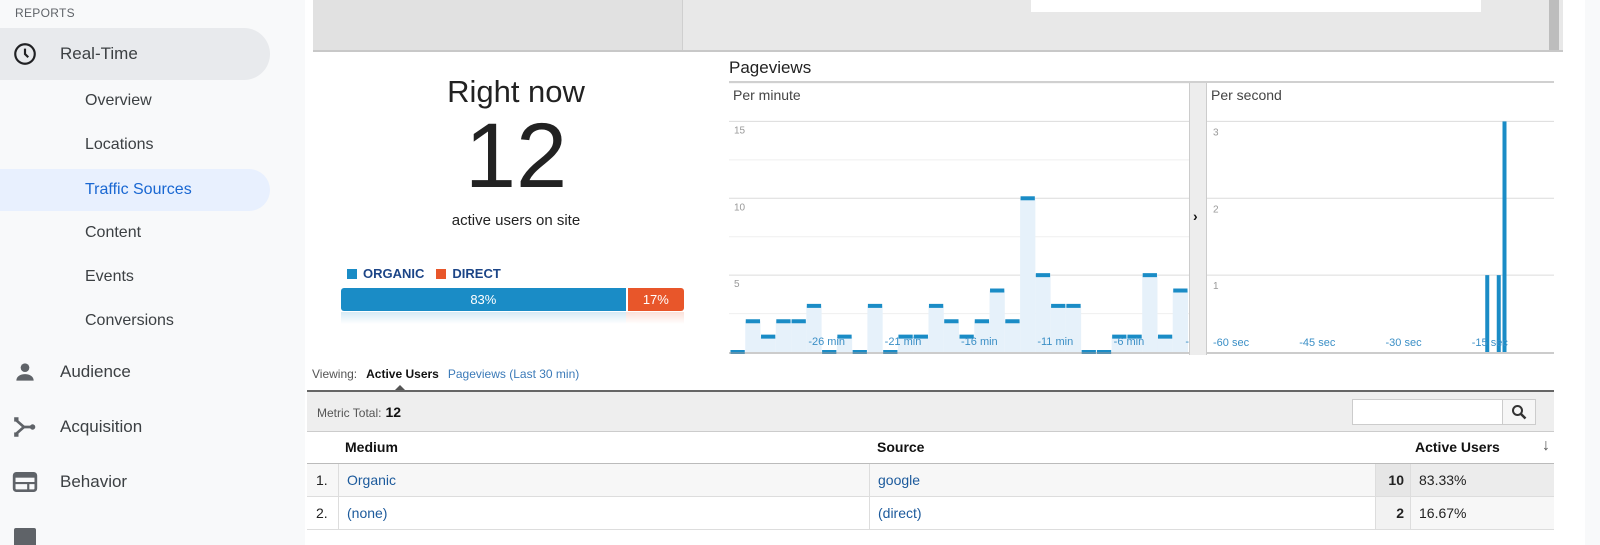 The width and height of the screenshot is (1600, 545). What do you see at coordinates (740, 130) in the screenshot?
I see `y-tick-label: 15` at bounding box center [740, 130].